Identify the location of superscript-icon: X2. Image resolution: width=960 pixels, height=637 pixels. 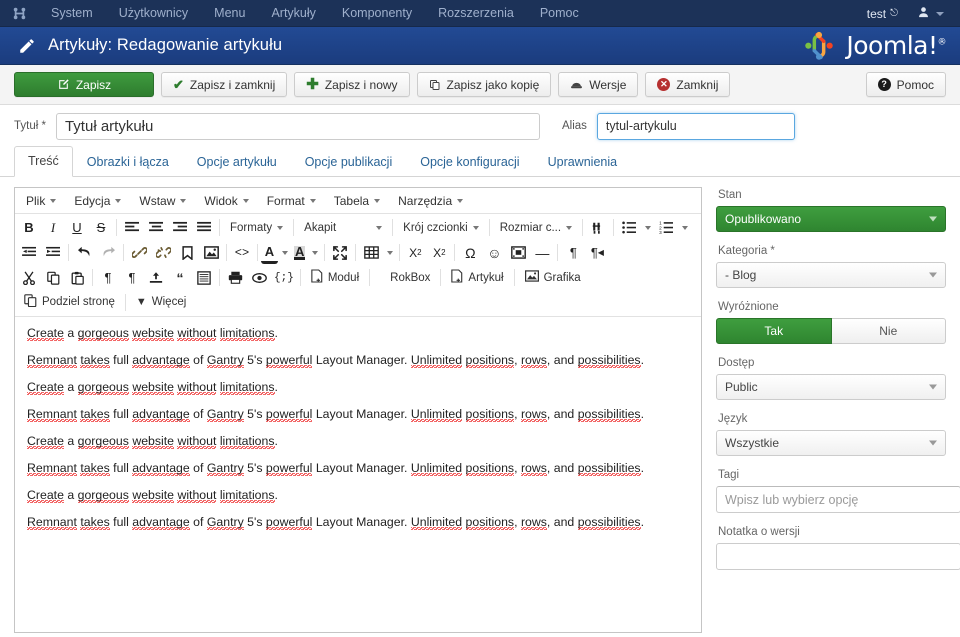
(439, 253).